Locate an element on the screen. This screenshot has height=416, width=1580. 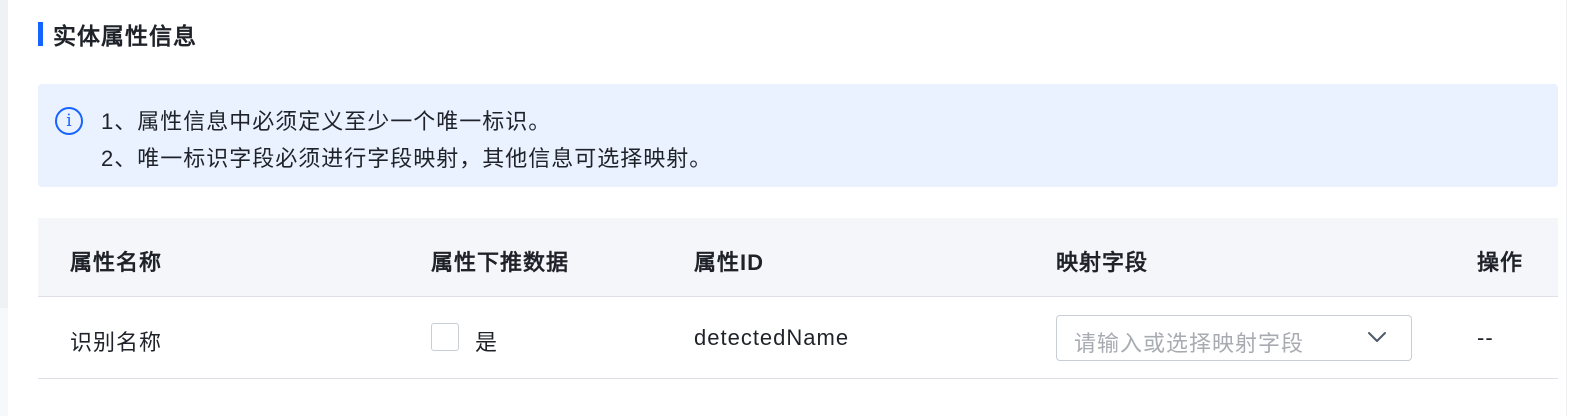
mapping-field-select: 请输入或选择映射字段 is located at coordinates (1234, 338).